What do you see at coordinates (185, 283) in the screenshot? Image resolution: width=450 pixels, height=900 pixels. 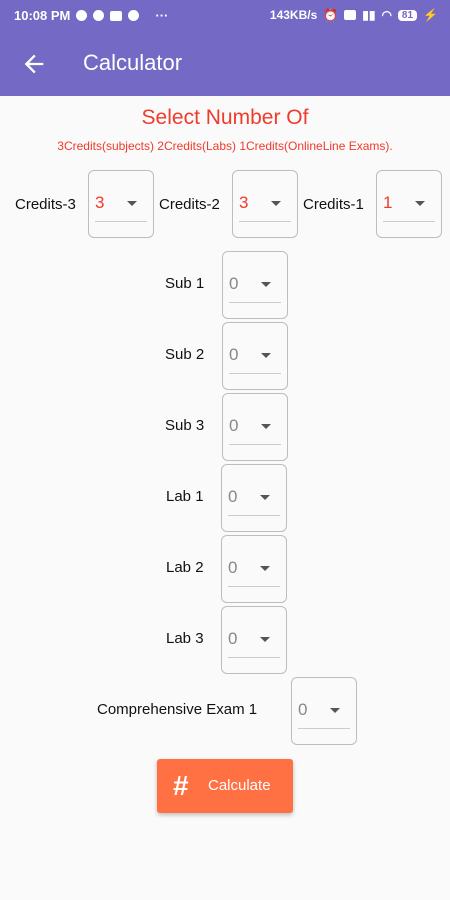 I see `sub-1-label: Sub 1` at bounding box center [185, 283].